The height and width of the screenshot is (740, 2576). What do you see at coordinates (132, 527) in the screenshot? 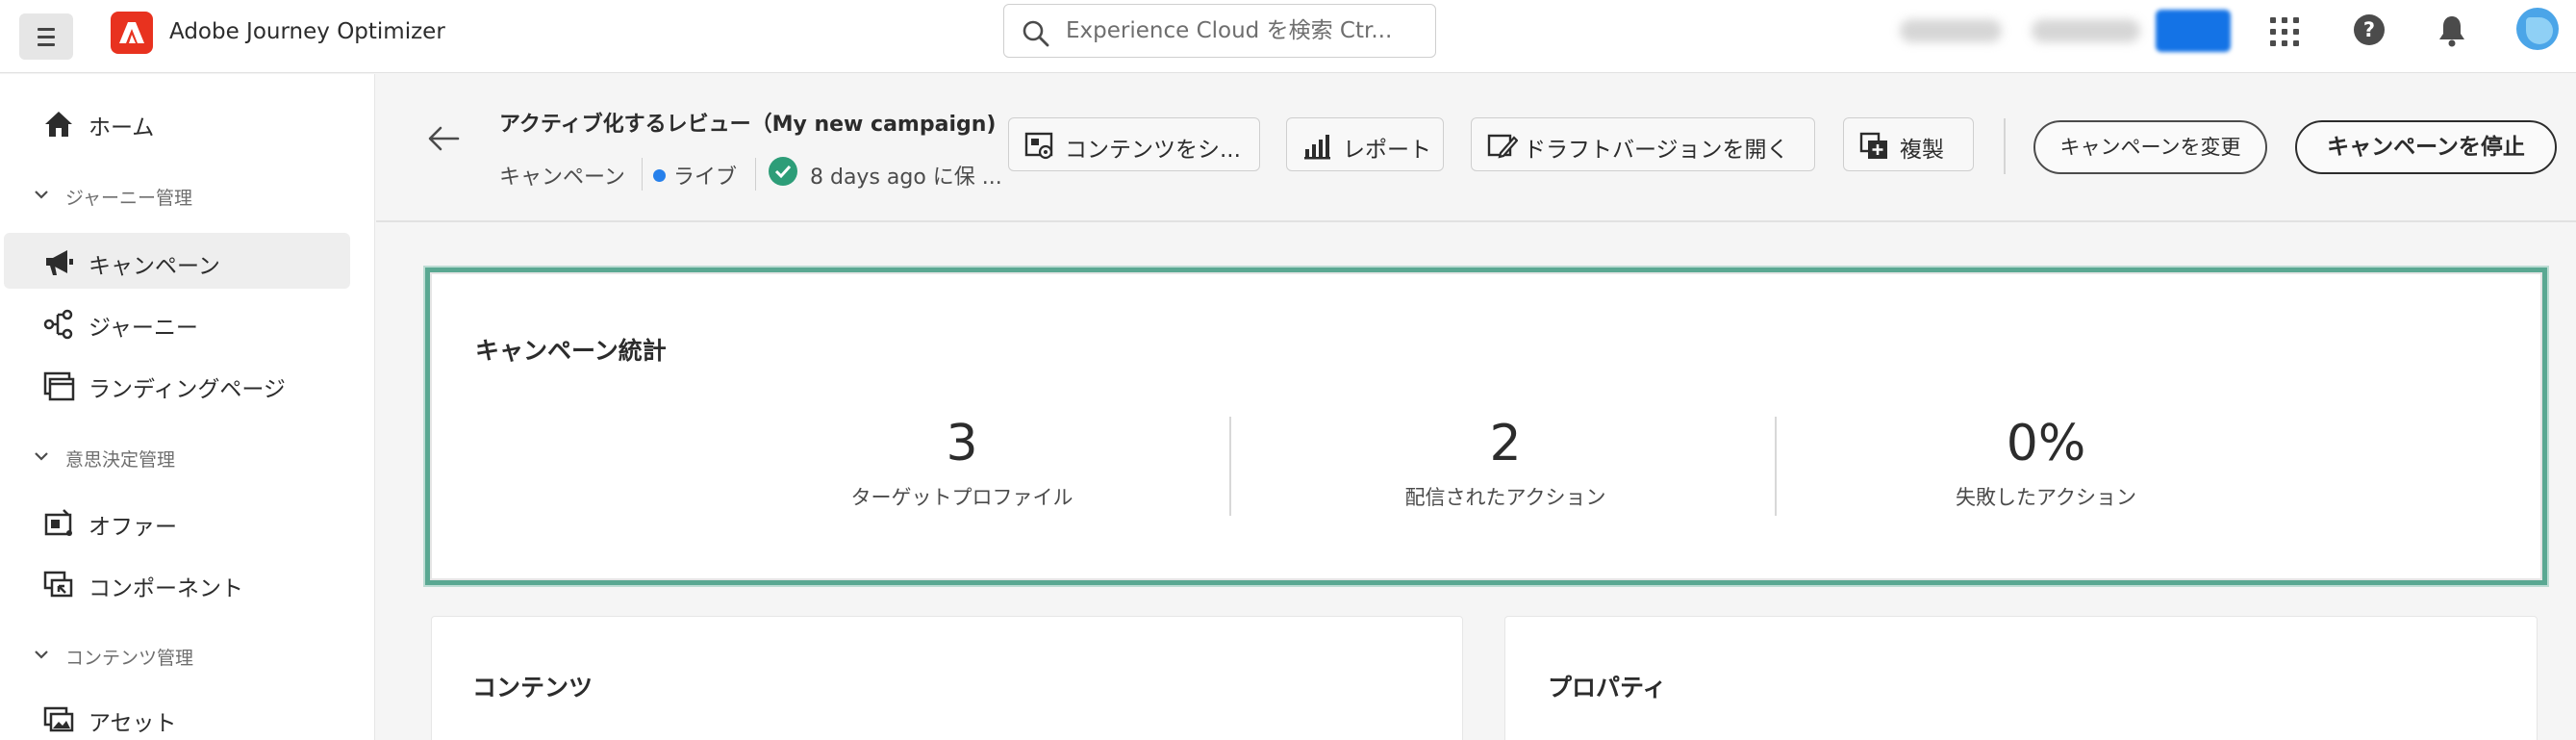
I see `sidebar-item-label: オファー` at bounding box center [132, 527].